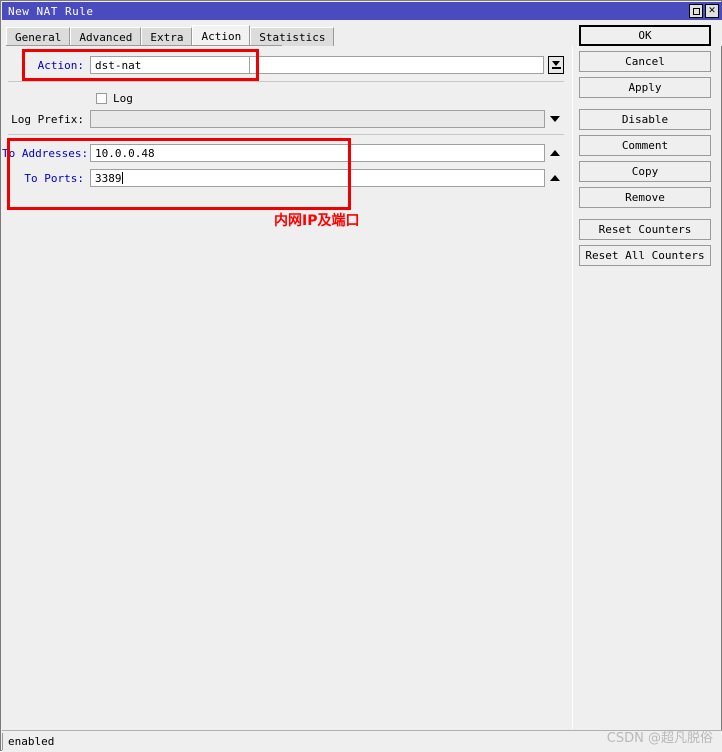  I want to click on text-caret, so click(122, 178).